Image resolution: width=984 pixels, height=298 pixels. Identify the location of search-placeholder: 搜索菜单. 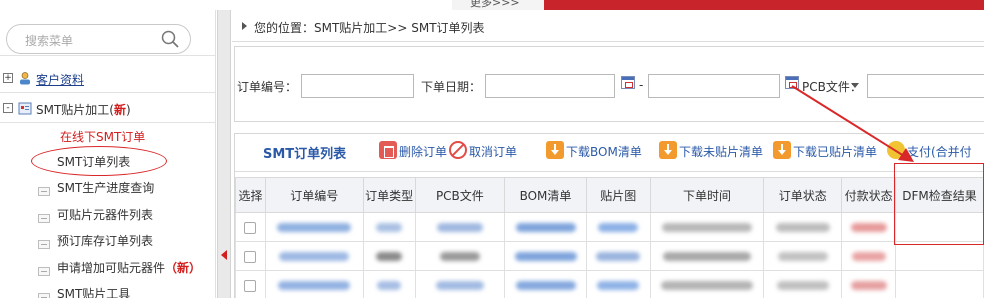
(49, 41).